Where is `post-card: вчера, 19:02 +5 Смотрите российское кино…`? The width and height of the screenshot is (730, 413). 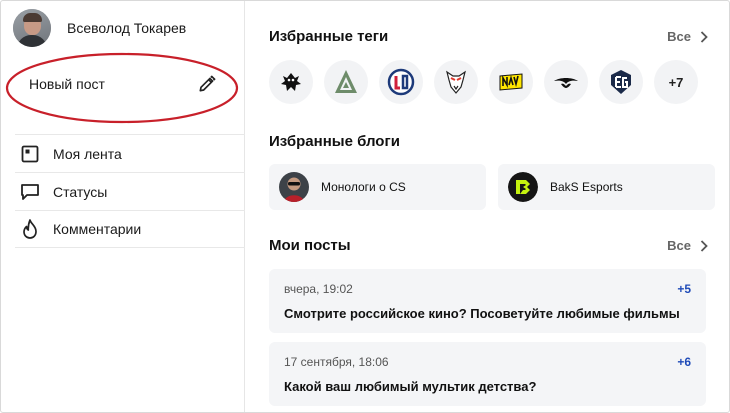 post-card: вчера, 19:02 +5 Смотрите российское кино… is located at coordinates (487, 301).